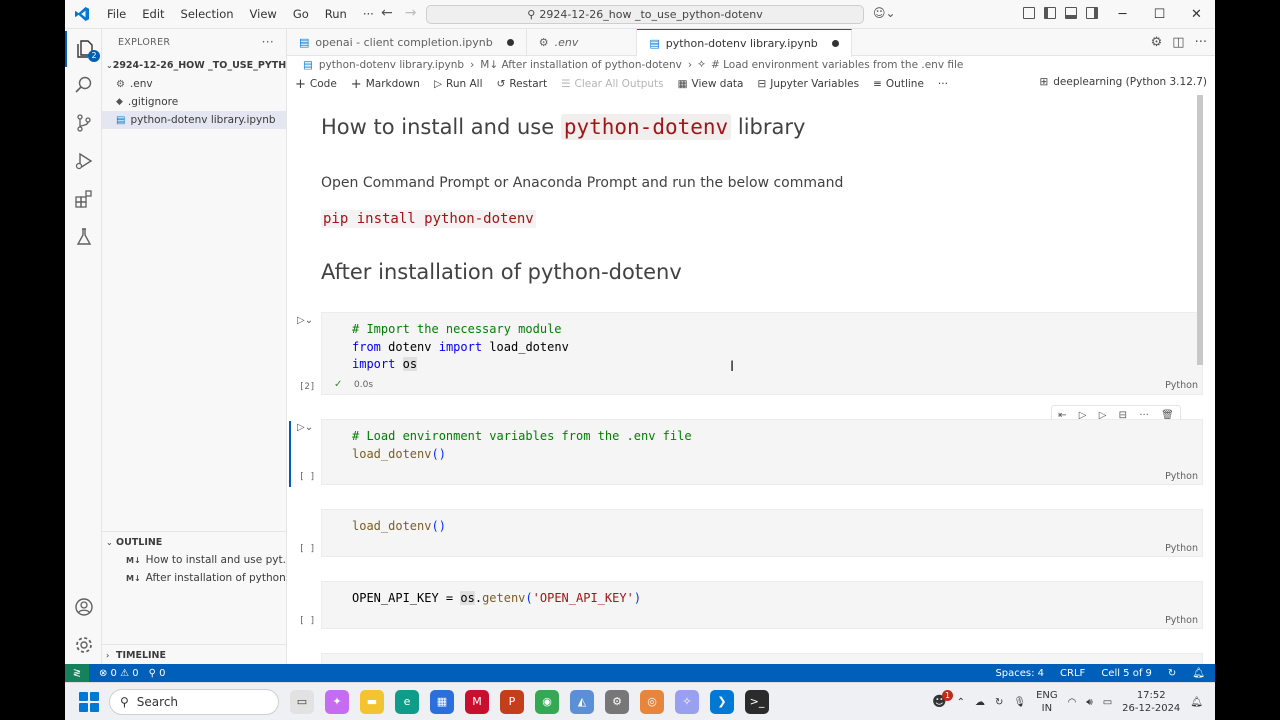  I want to click on chevron-up-icon: ⌃, so click(961, 702).